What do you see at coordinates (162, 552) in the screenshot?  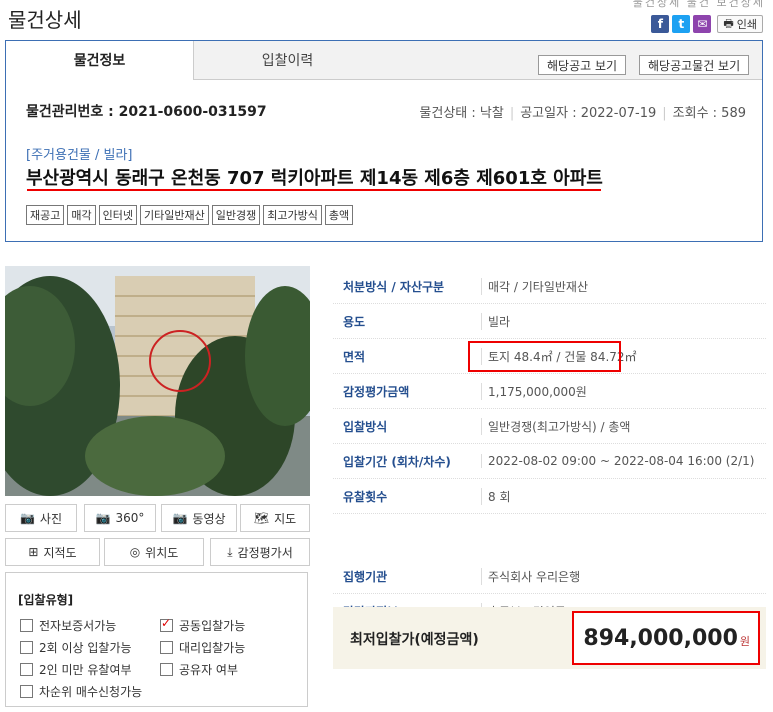 I see `location-label: 위치도` at bounding box center [162, 552].